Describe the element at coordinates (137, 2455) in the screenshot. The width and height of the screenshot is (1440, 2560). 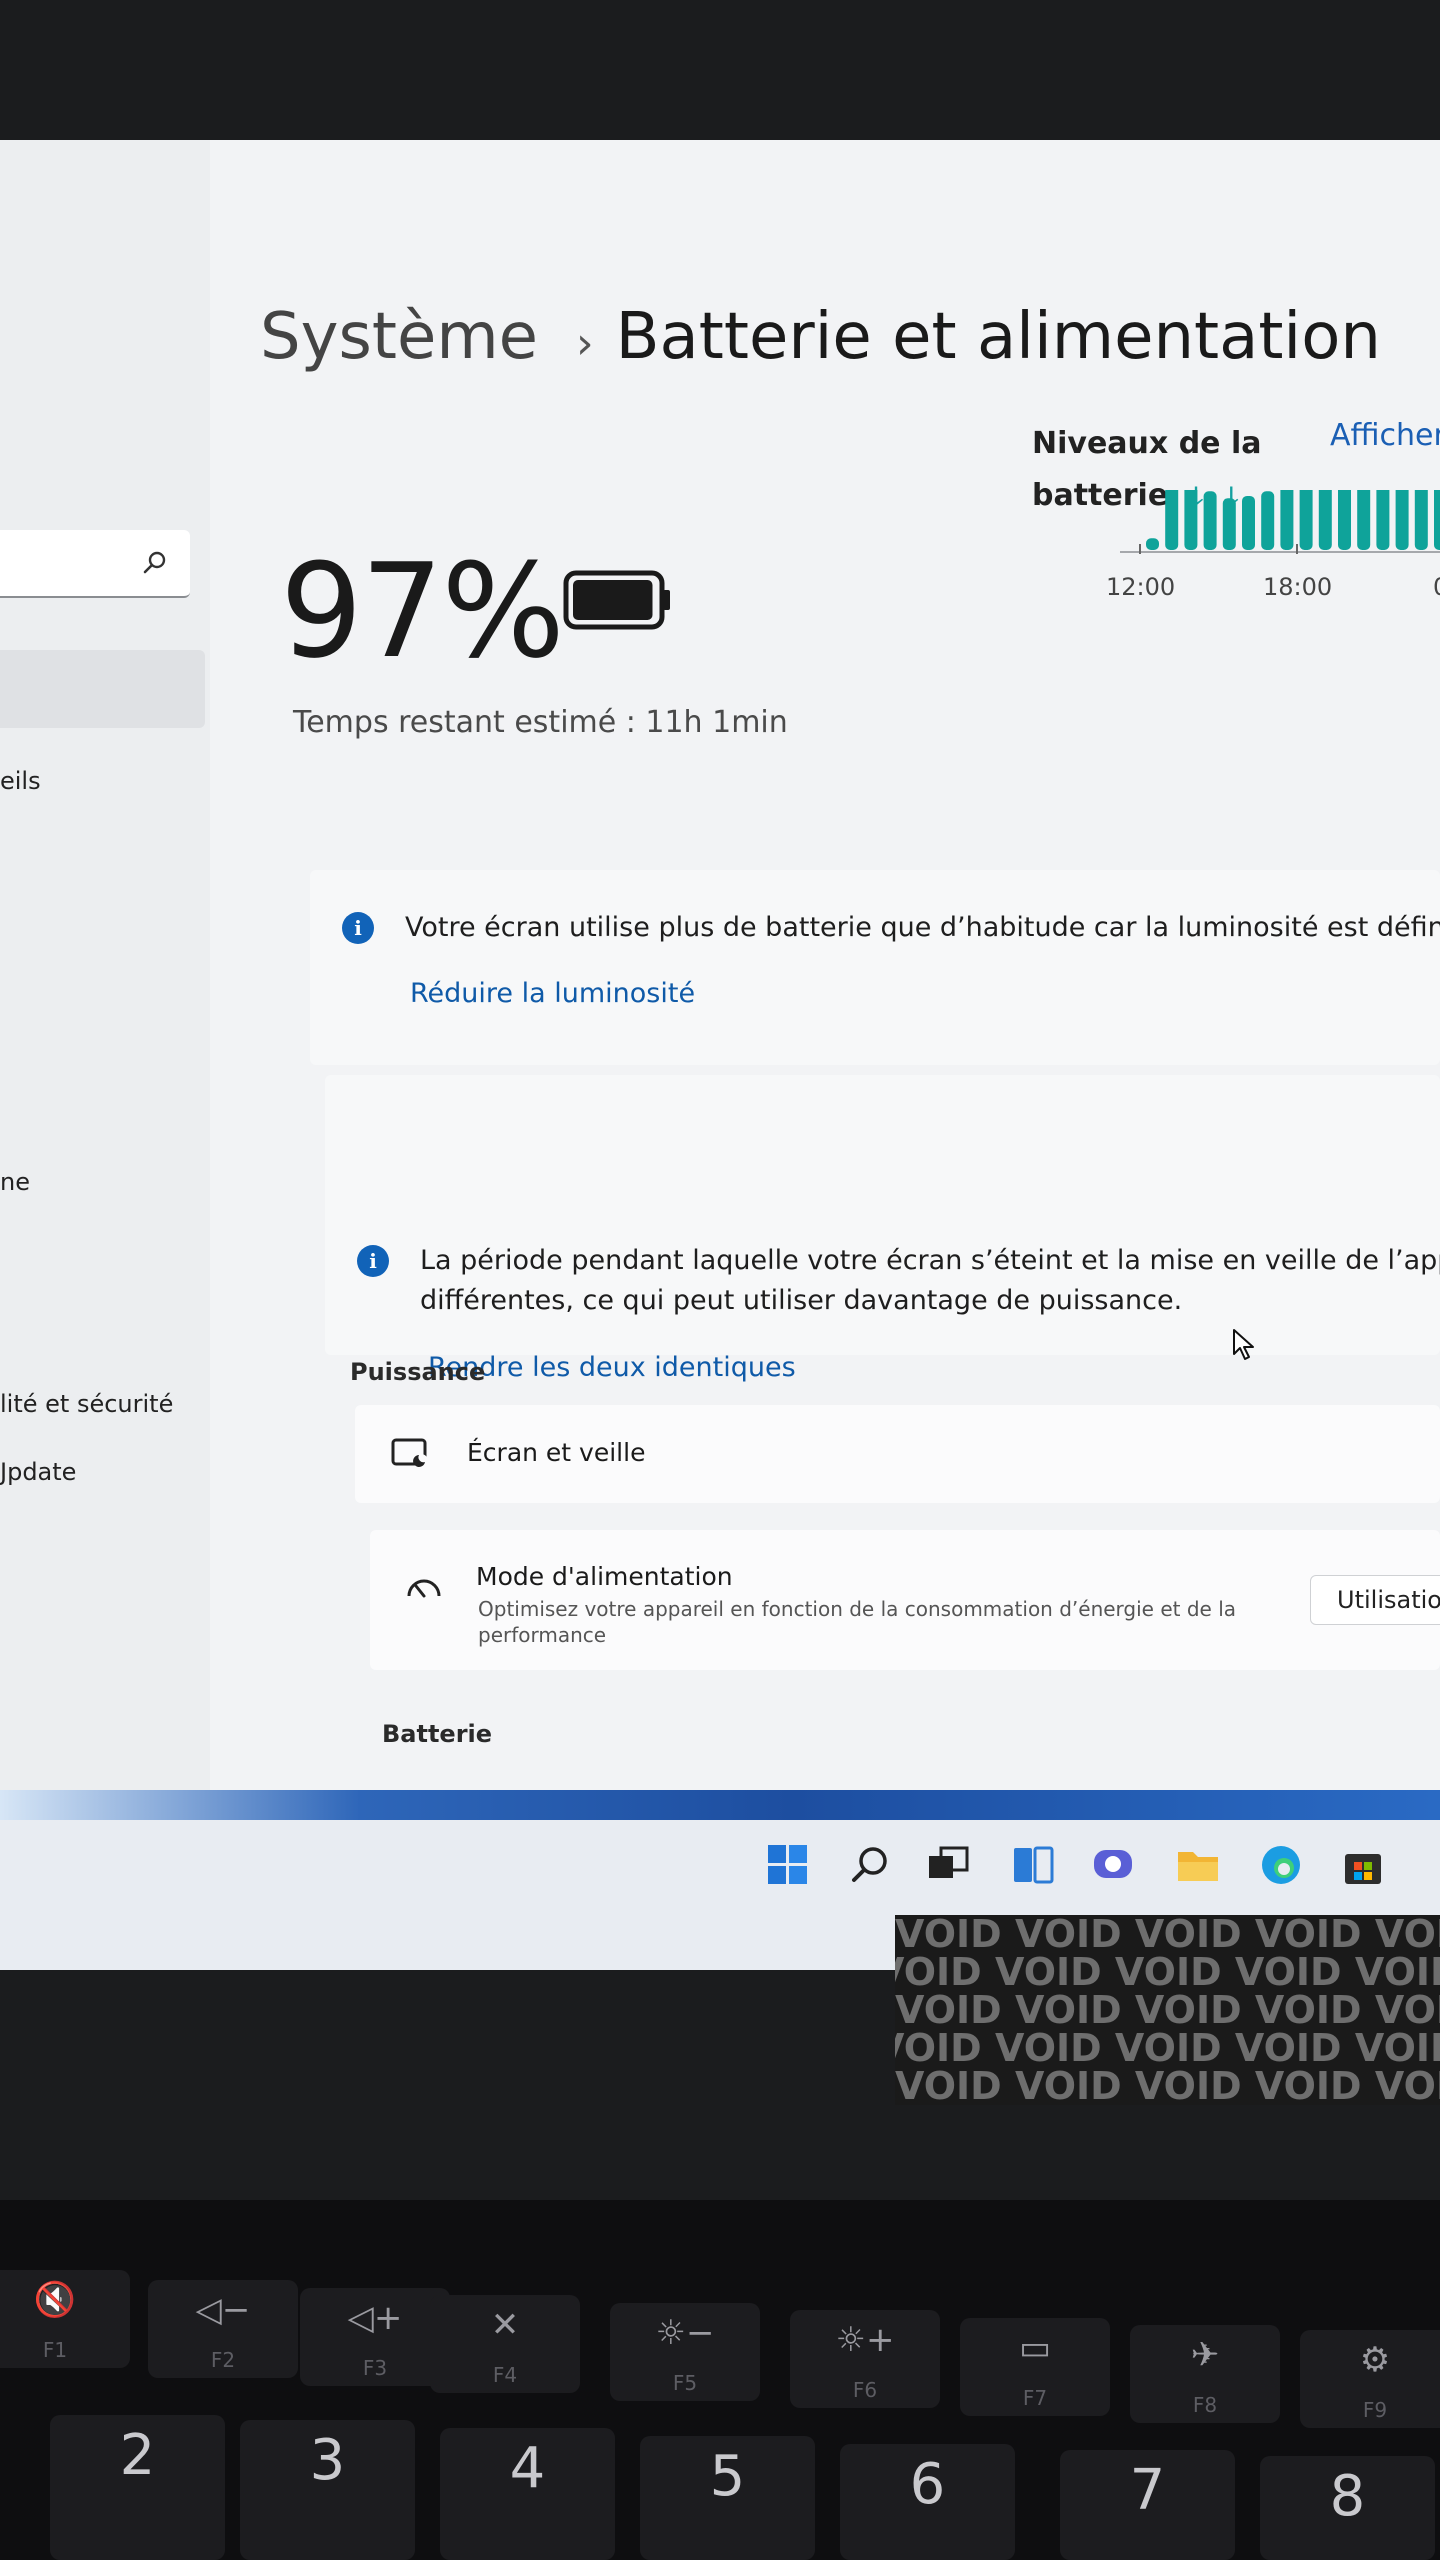
I see `number-key-label: 2` at that location.